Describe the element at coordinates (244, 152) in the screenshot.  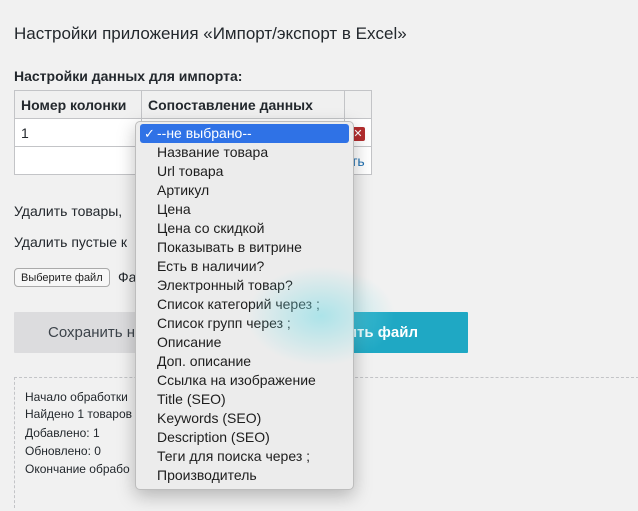
I see `dropdown-option: Название товара` at that location.